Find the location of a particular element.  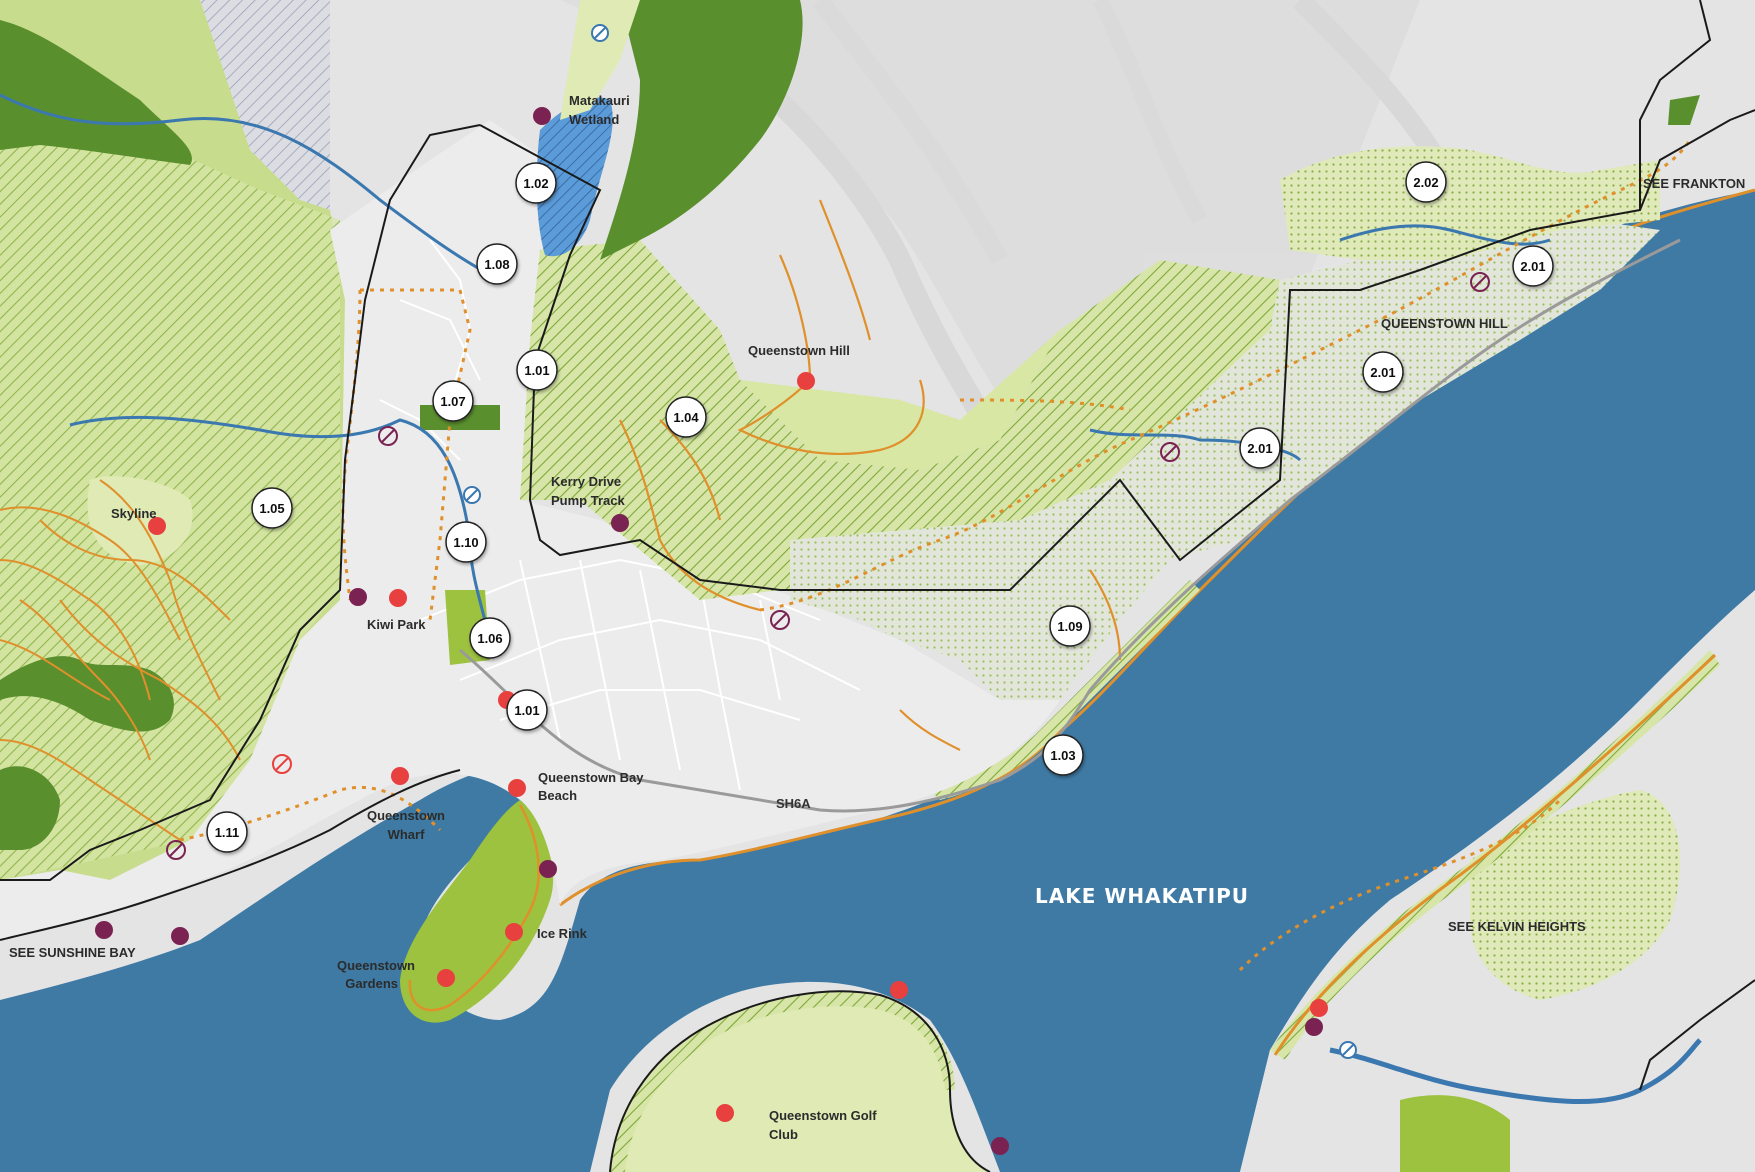

area-marker: 1.04 is located at coordinates (686, 417).